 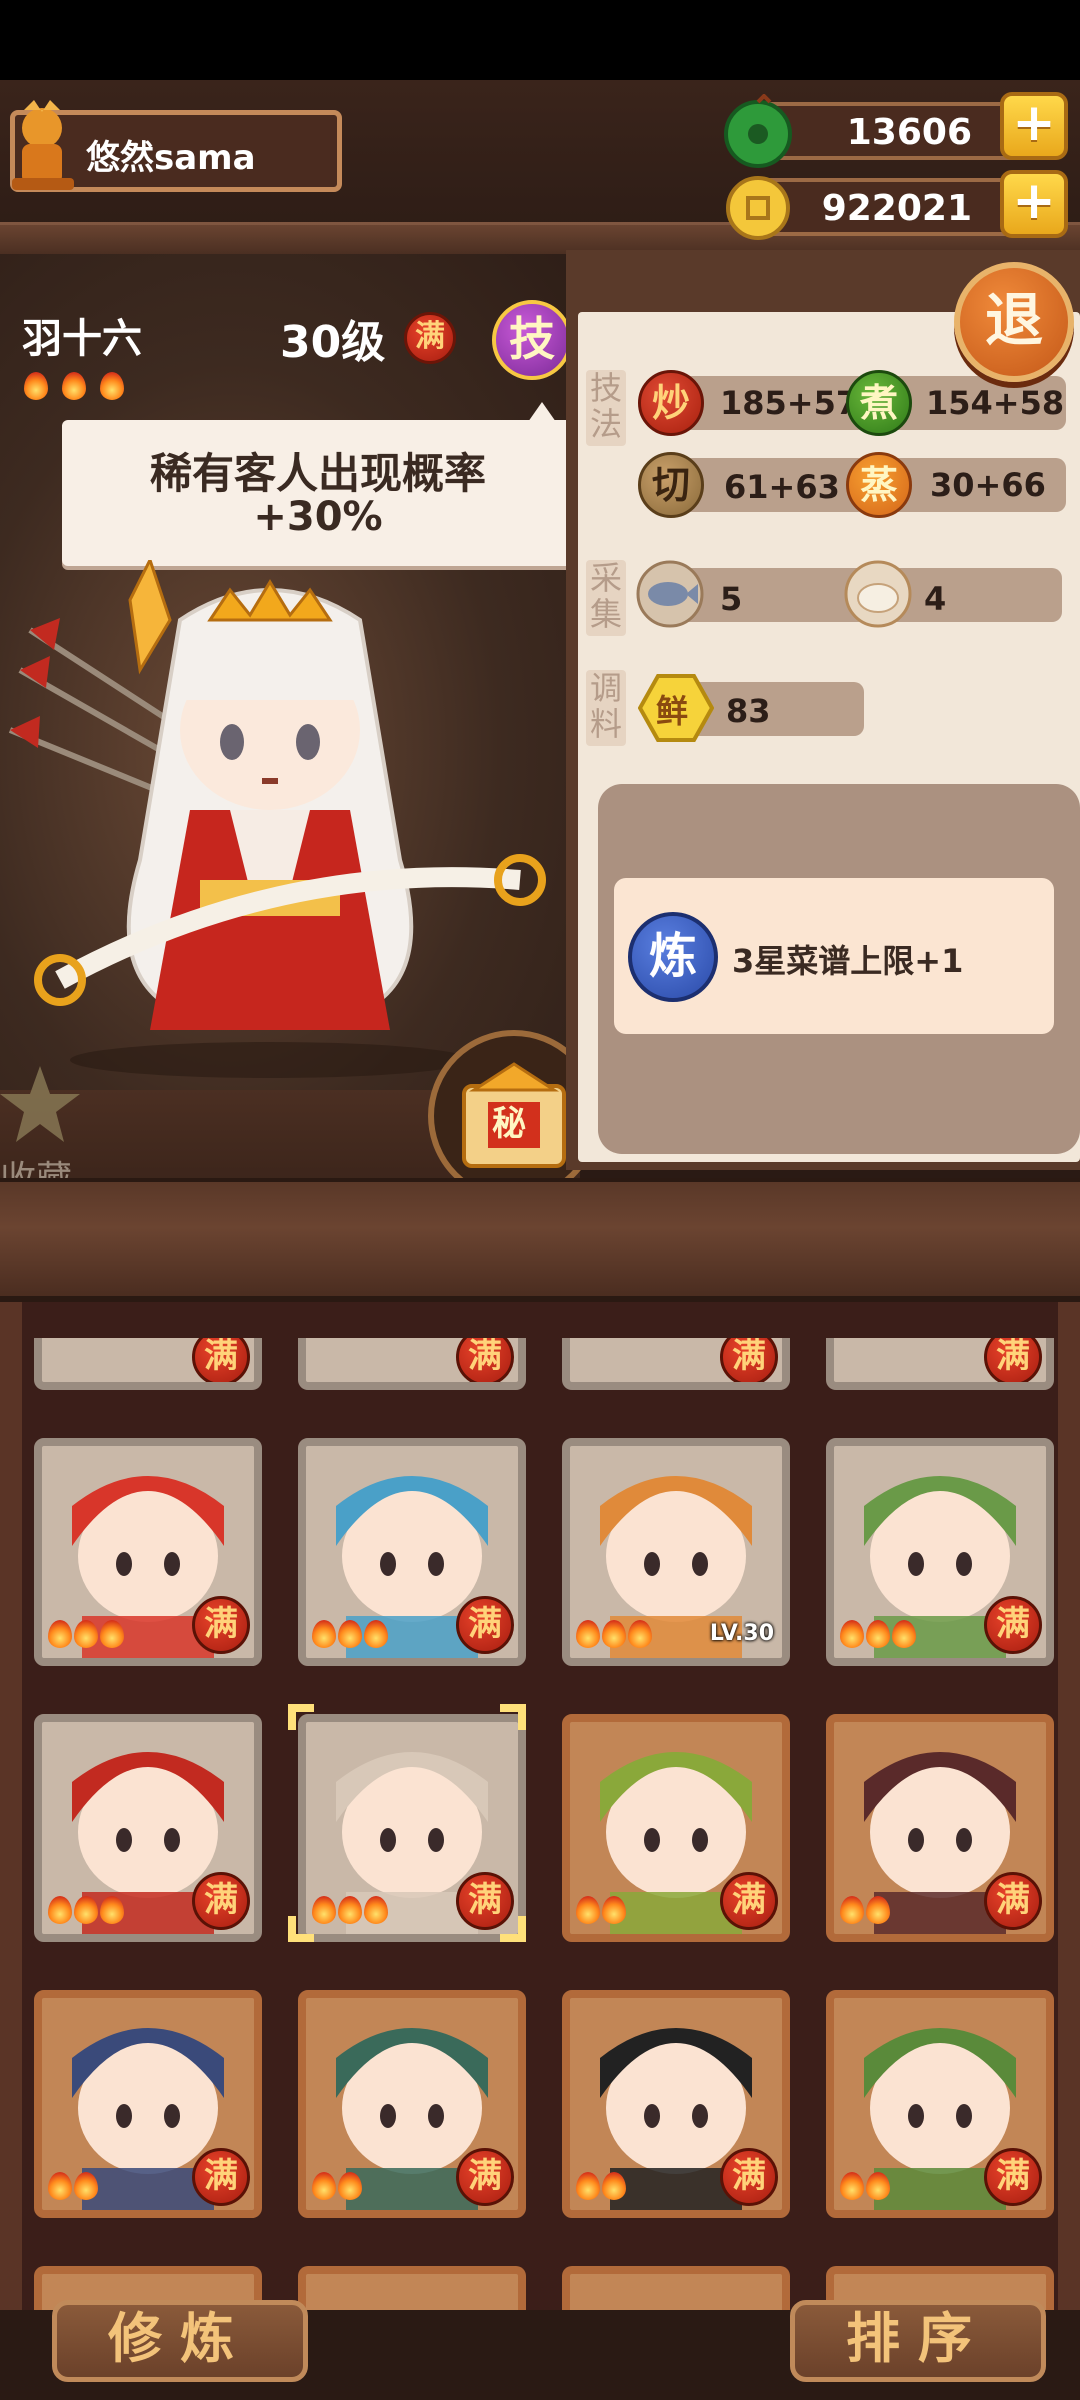 What do you see at coordinates (995, 403) in the screenshot?
I see `boil-value: 154+58` at bounding box center [995, 403].